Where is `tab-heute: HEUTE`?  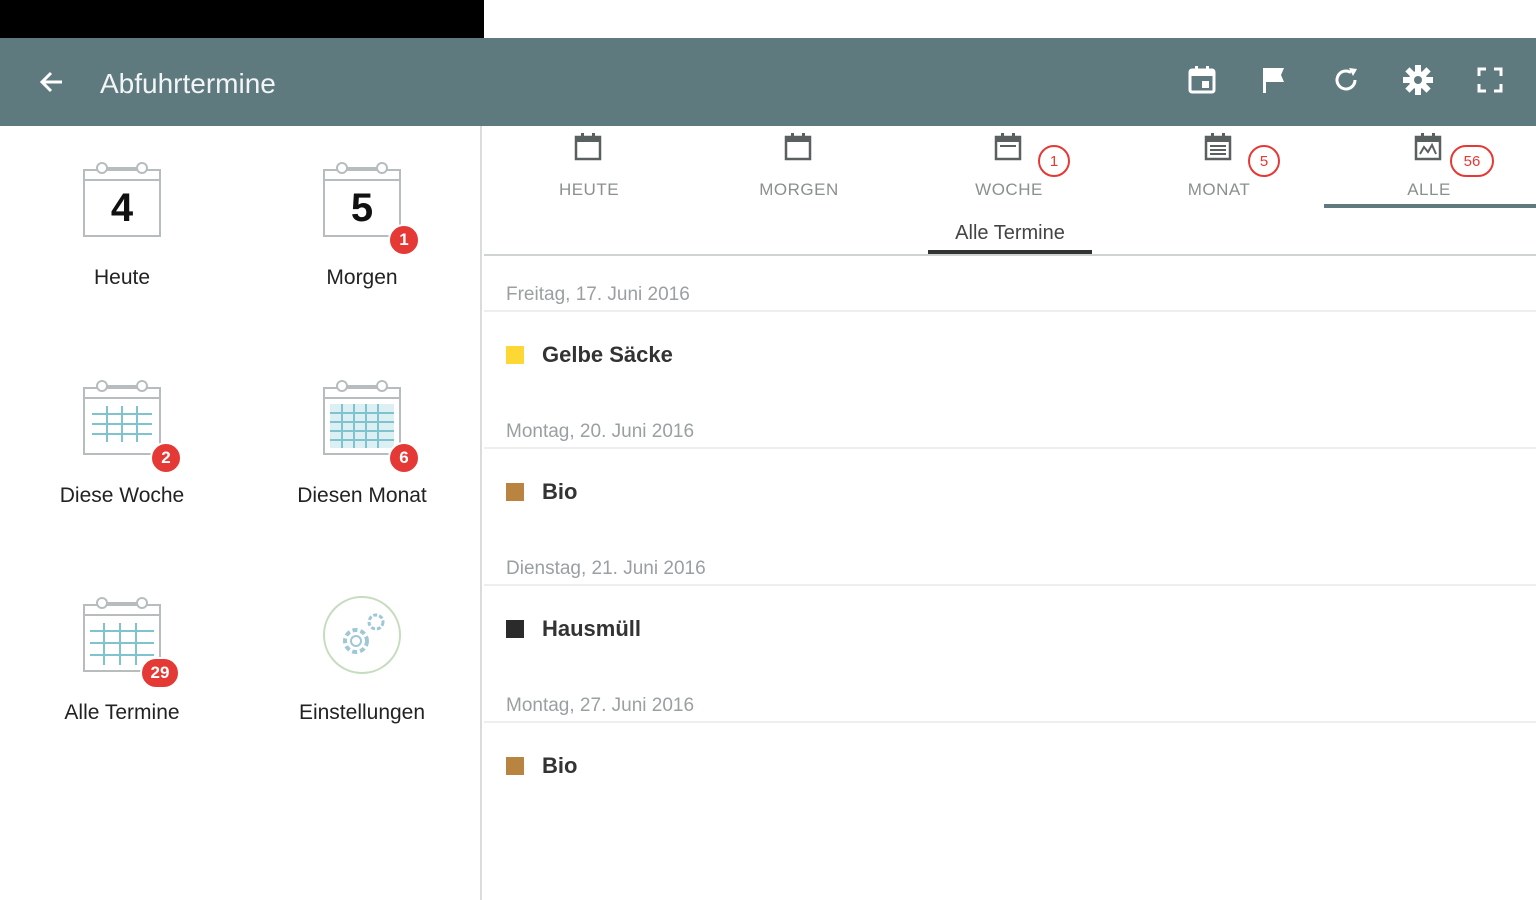 tab-heute: HEUTE is located at coordinates (589, 171).